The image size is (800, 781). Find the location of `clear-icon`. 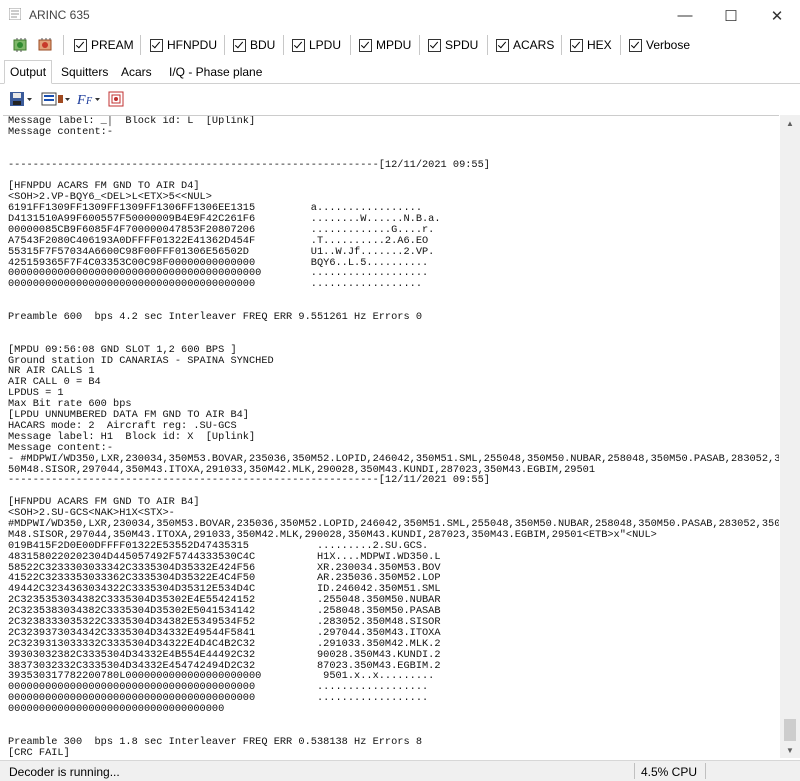

clear-icon is located at coordinates (116, 99).